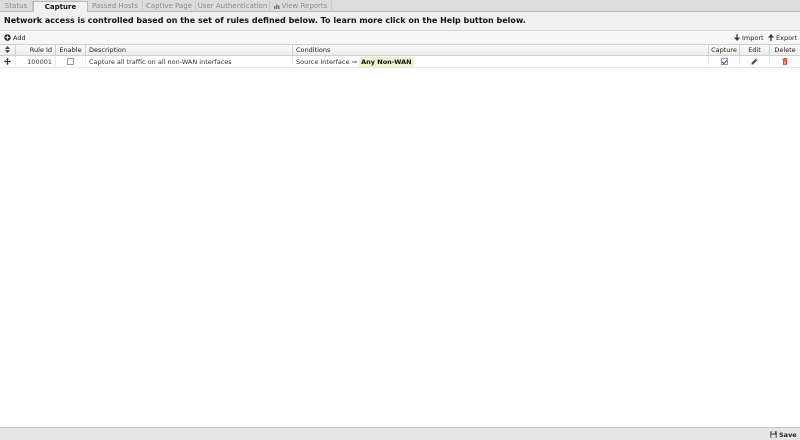 Image resolution: width=800 pixels, height=440 pixels. Describe the element at coordinates (354, 62) in the screenshot. I see `condition-operator: ⇒` at that location.